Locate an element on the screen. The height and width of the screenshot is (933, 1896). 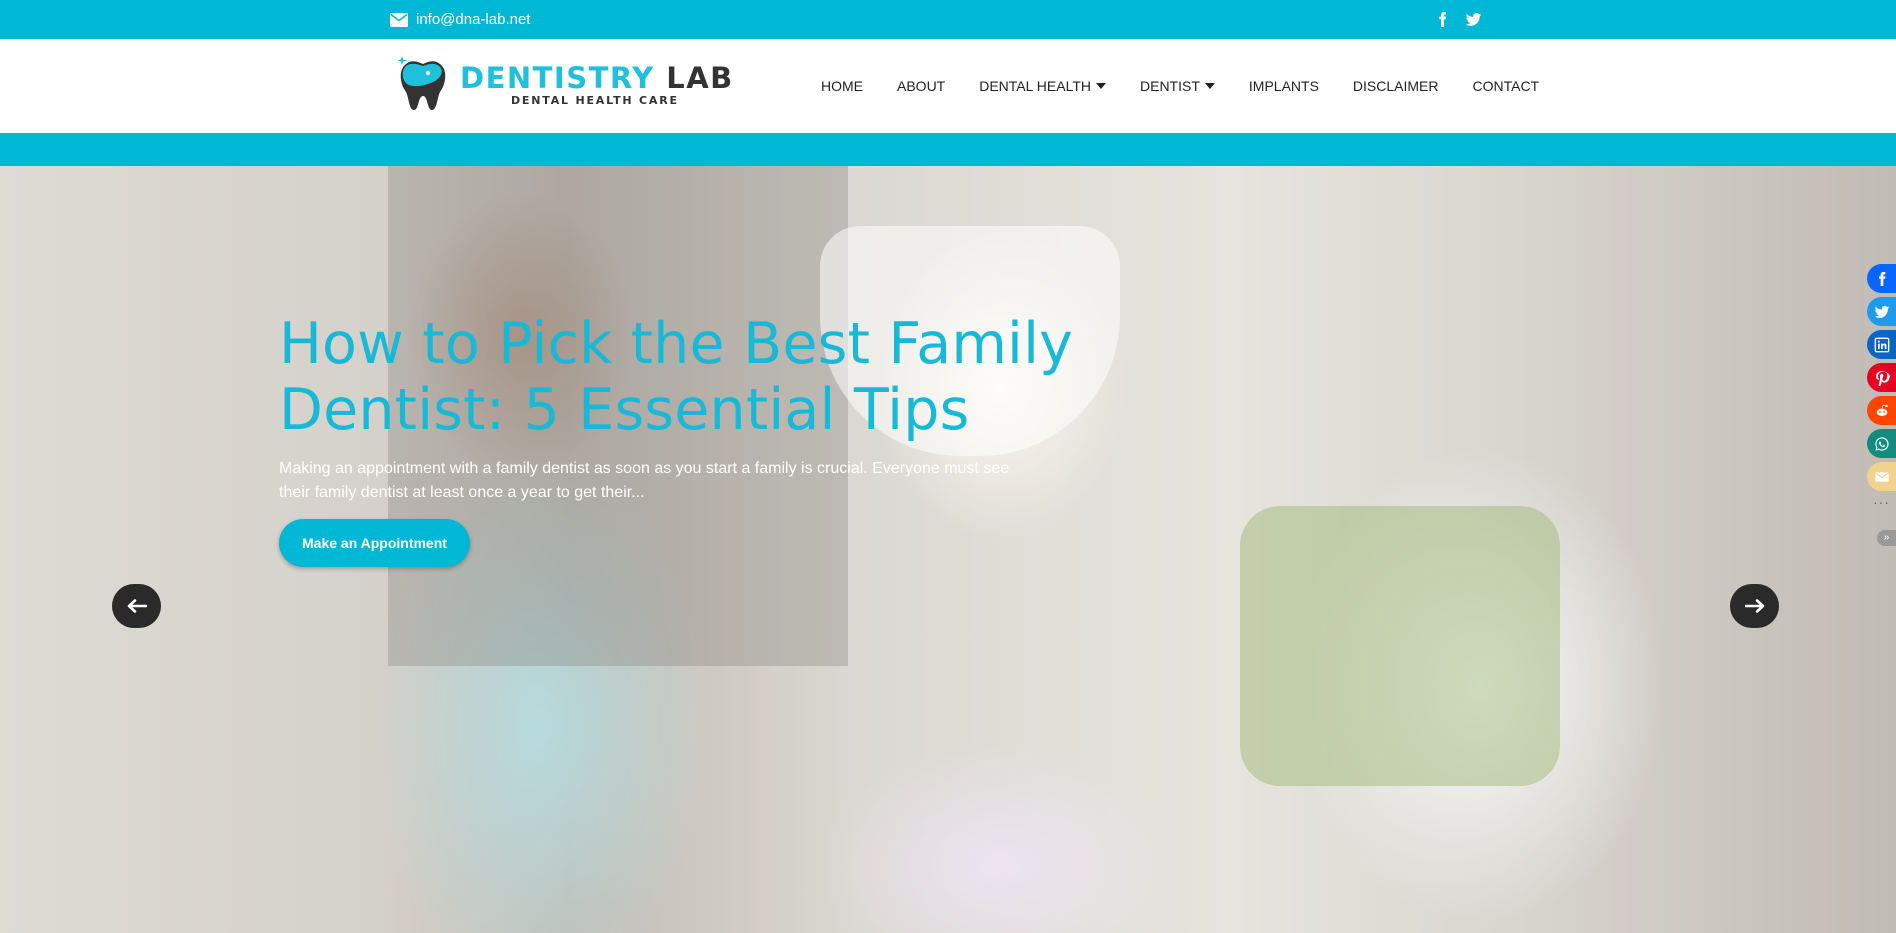
share-more-button: ··· is located at coordinates (1881, 506).